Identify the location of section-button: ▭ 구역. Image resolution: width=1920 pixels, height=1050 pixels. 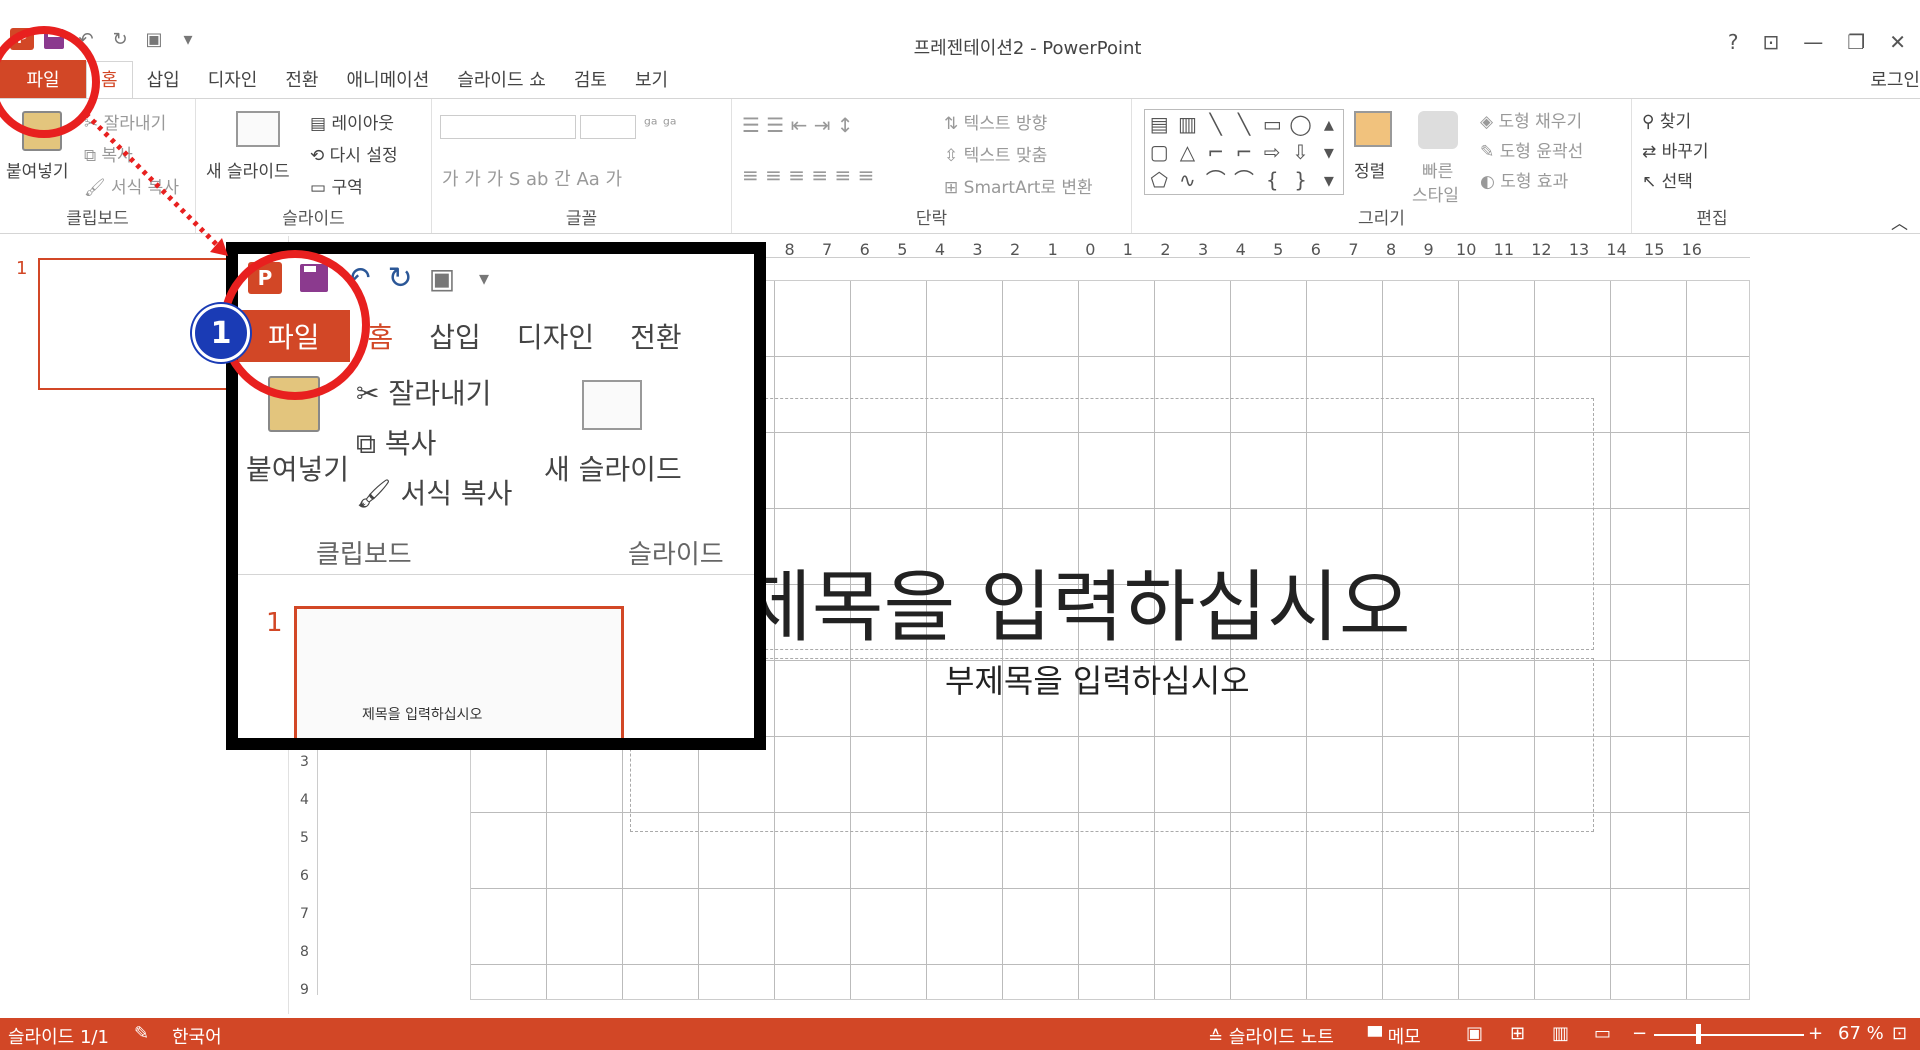
(336, 185).